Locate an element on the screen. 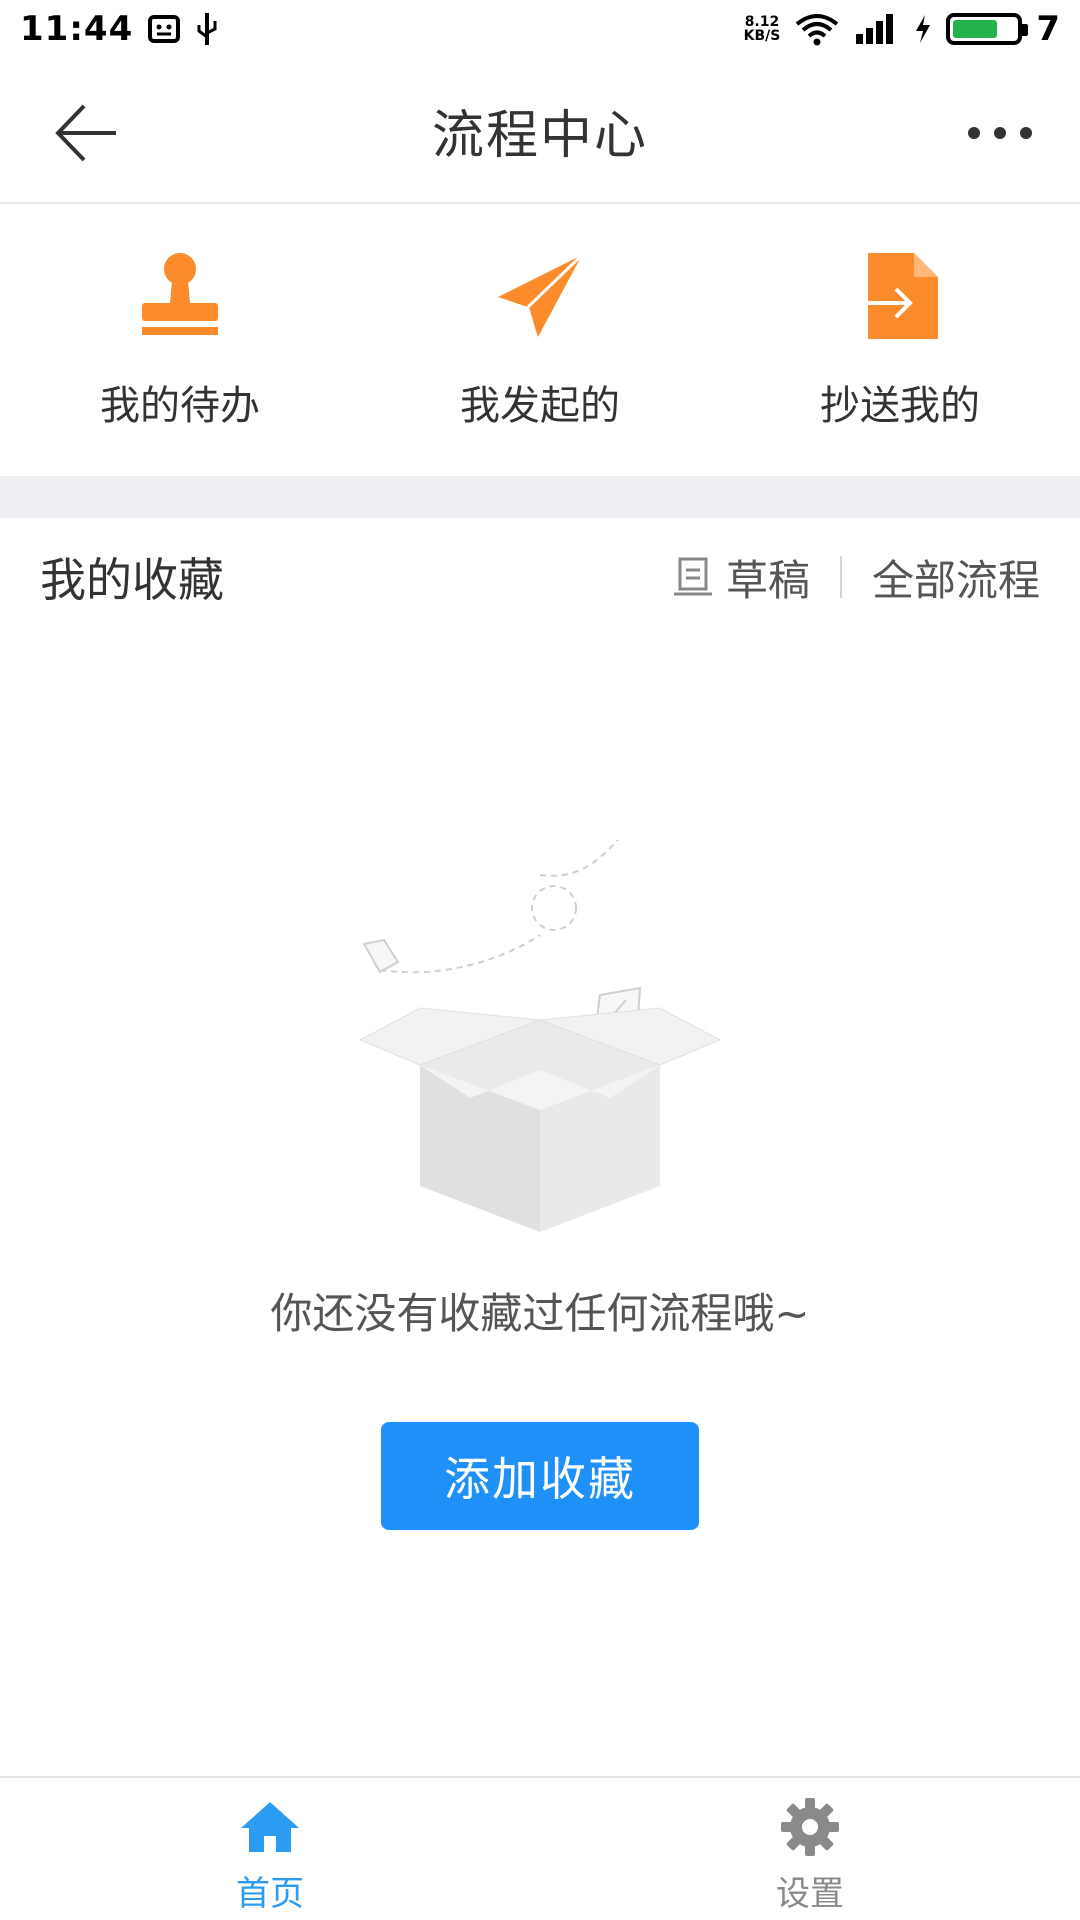 This screenshot has height=1920, width=1080. charging-icon is located at coordinates (923, 29).